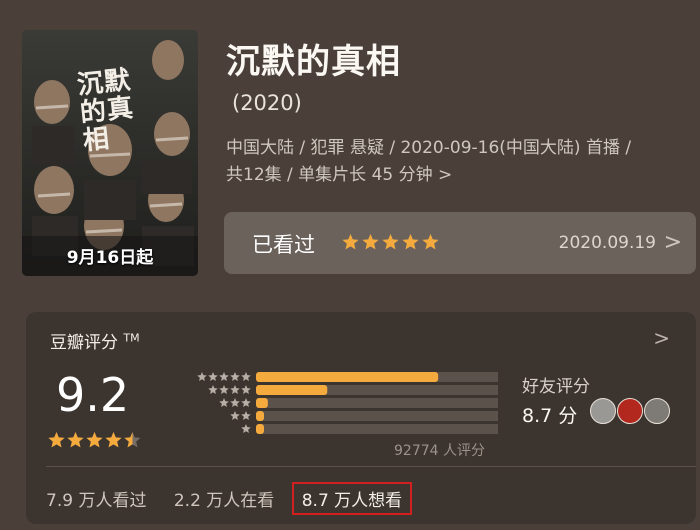 The width and height of the screenshot is (700, 530). I want to click on friend-rating-title: 好友评分, so click(556, 384).